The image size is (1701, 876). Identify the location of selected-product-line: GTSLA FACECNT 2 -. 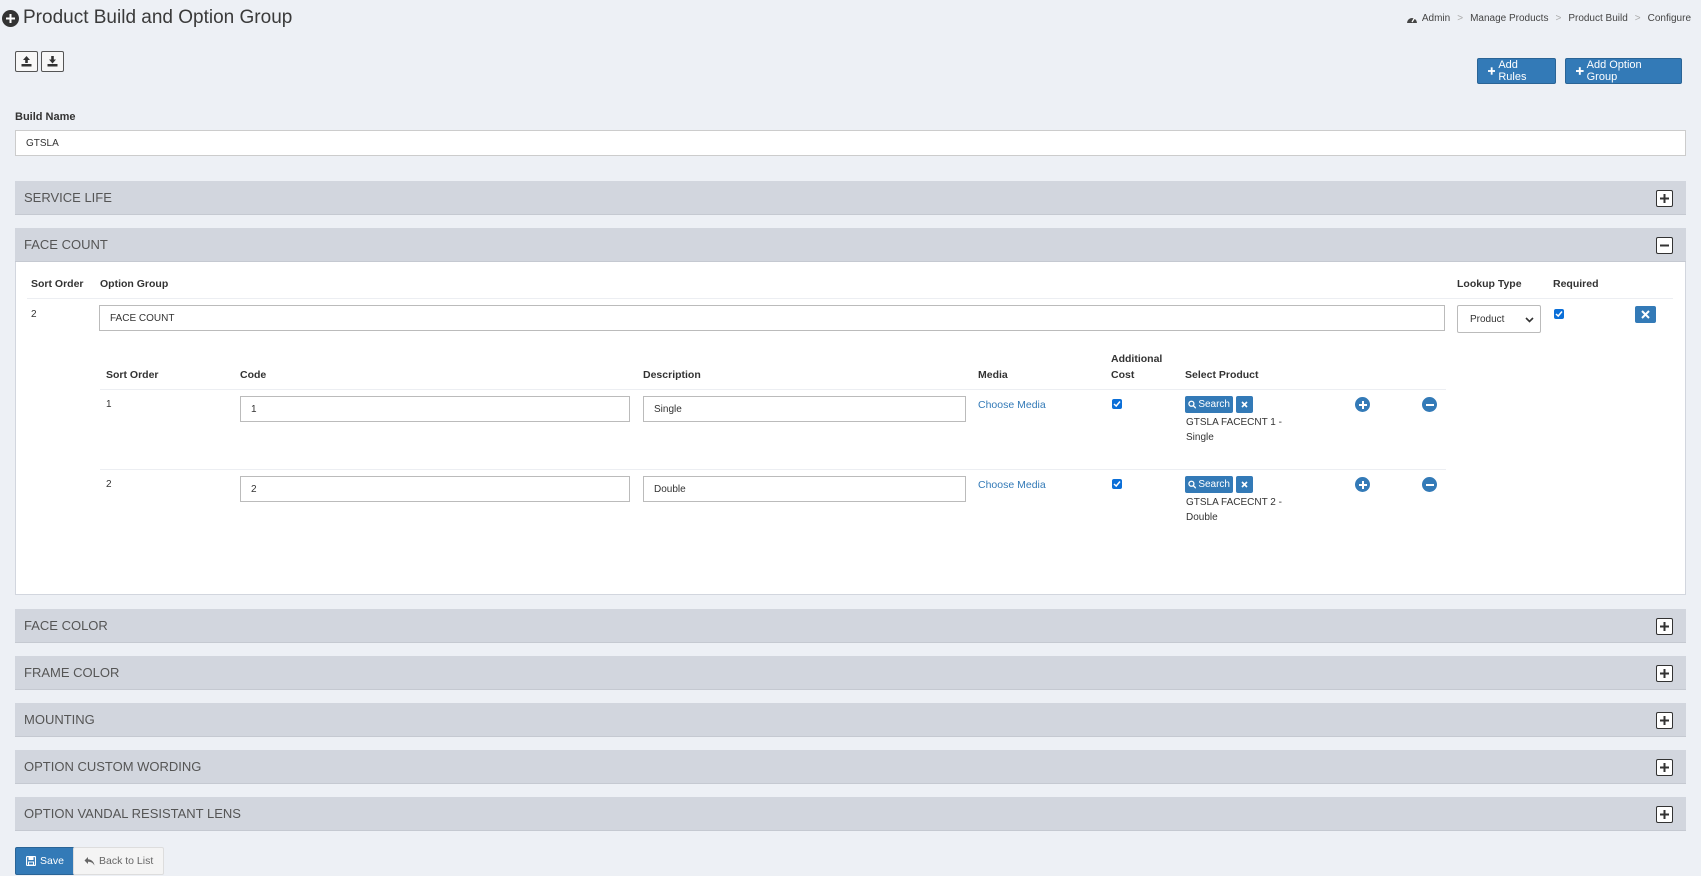
(1234, 502).